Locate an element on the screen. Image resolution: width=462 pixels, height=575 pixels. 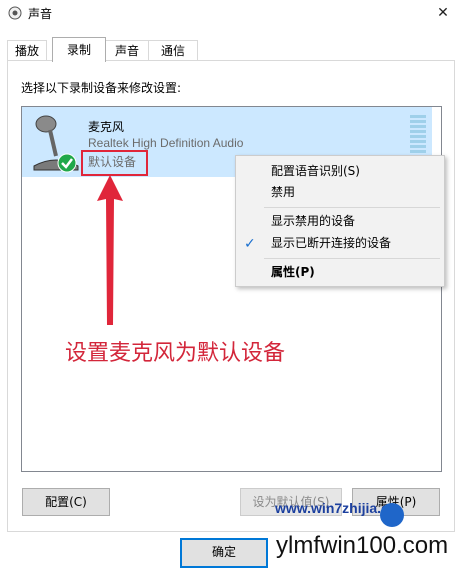
tab-sounds: 声音 is located at coordinates (127, 50).